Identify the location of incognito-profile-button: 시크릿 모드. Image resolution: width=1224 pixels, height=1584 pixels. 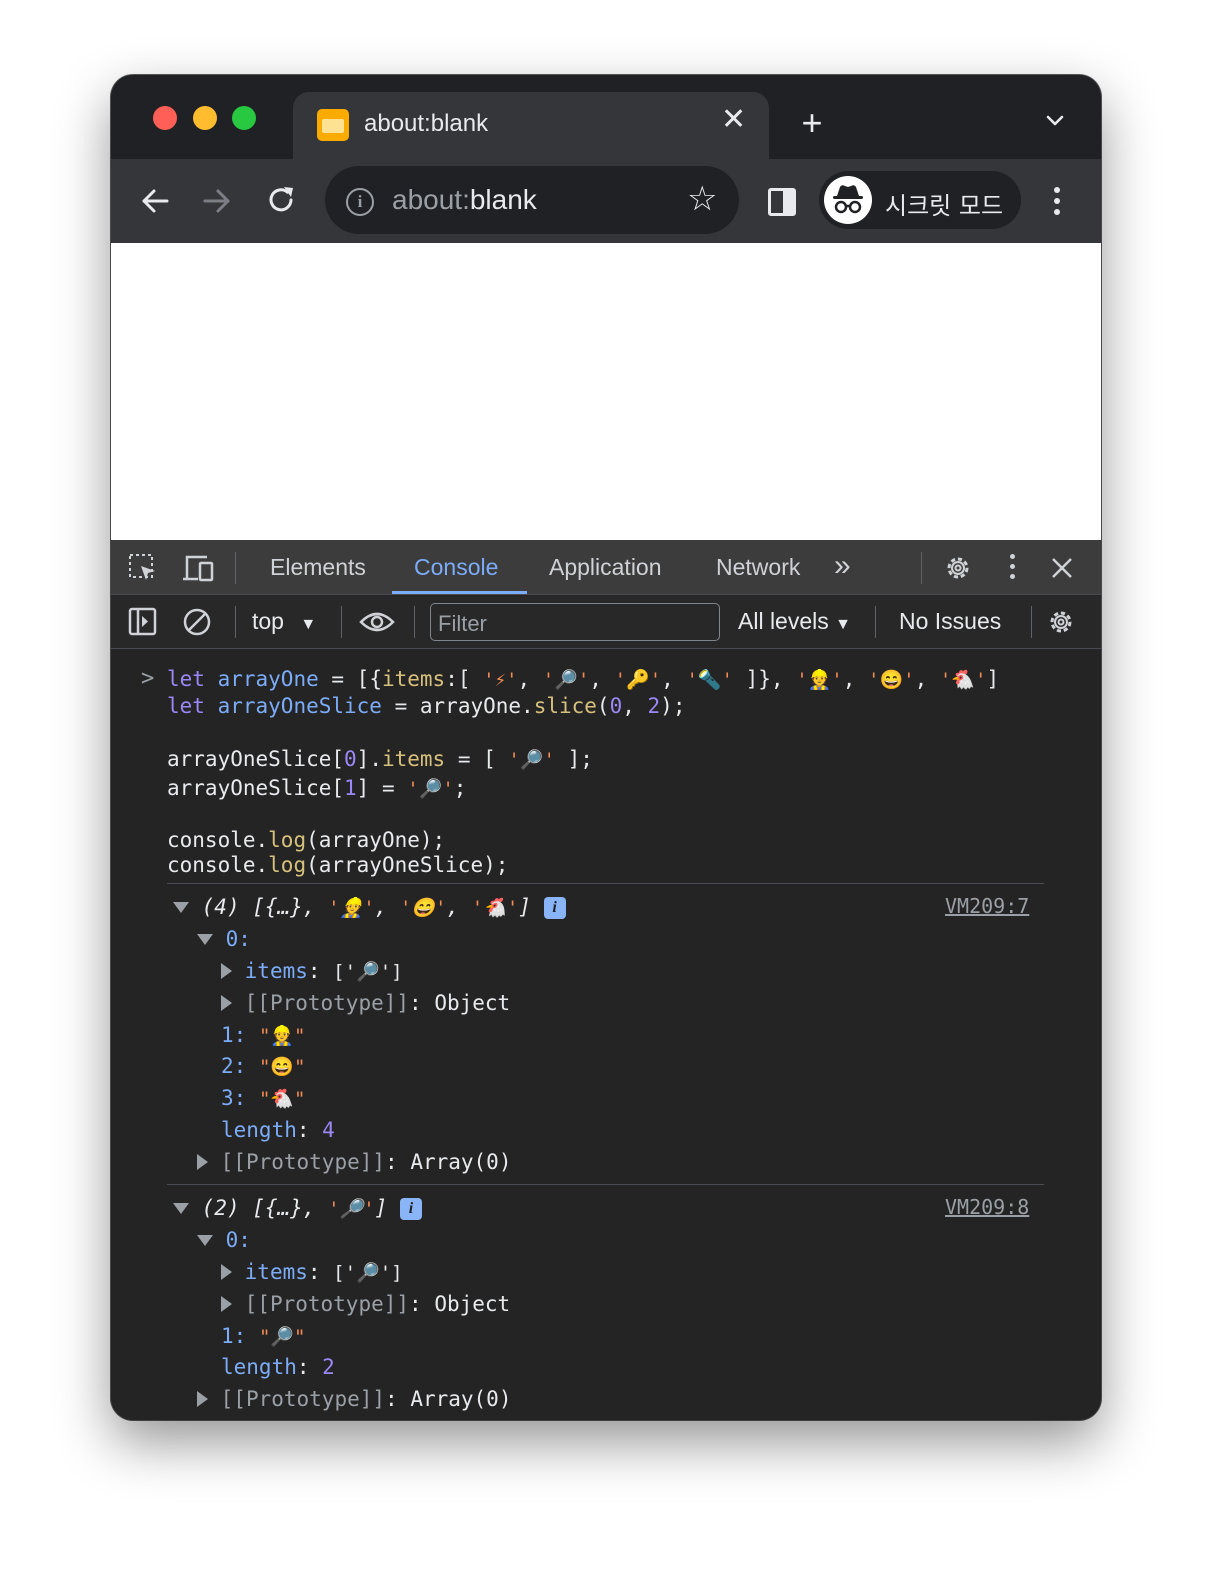
(920, 200).